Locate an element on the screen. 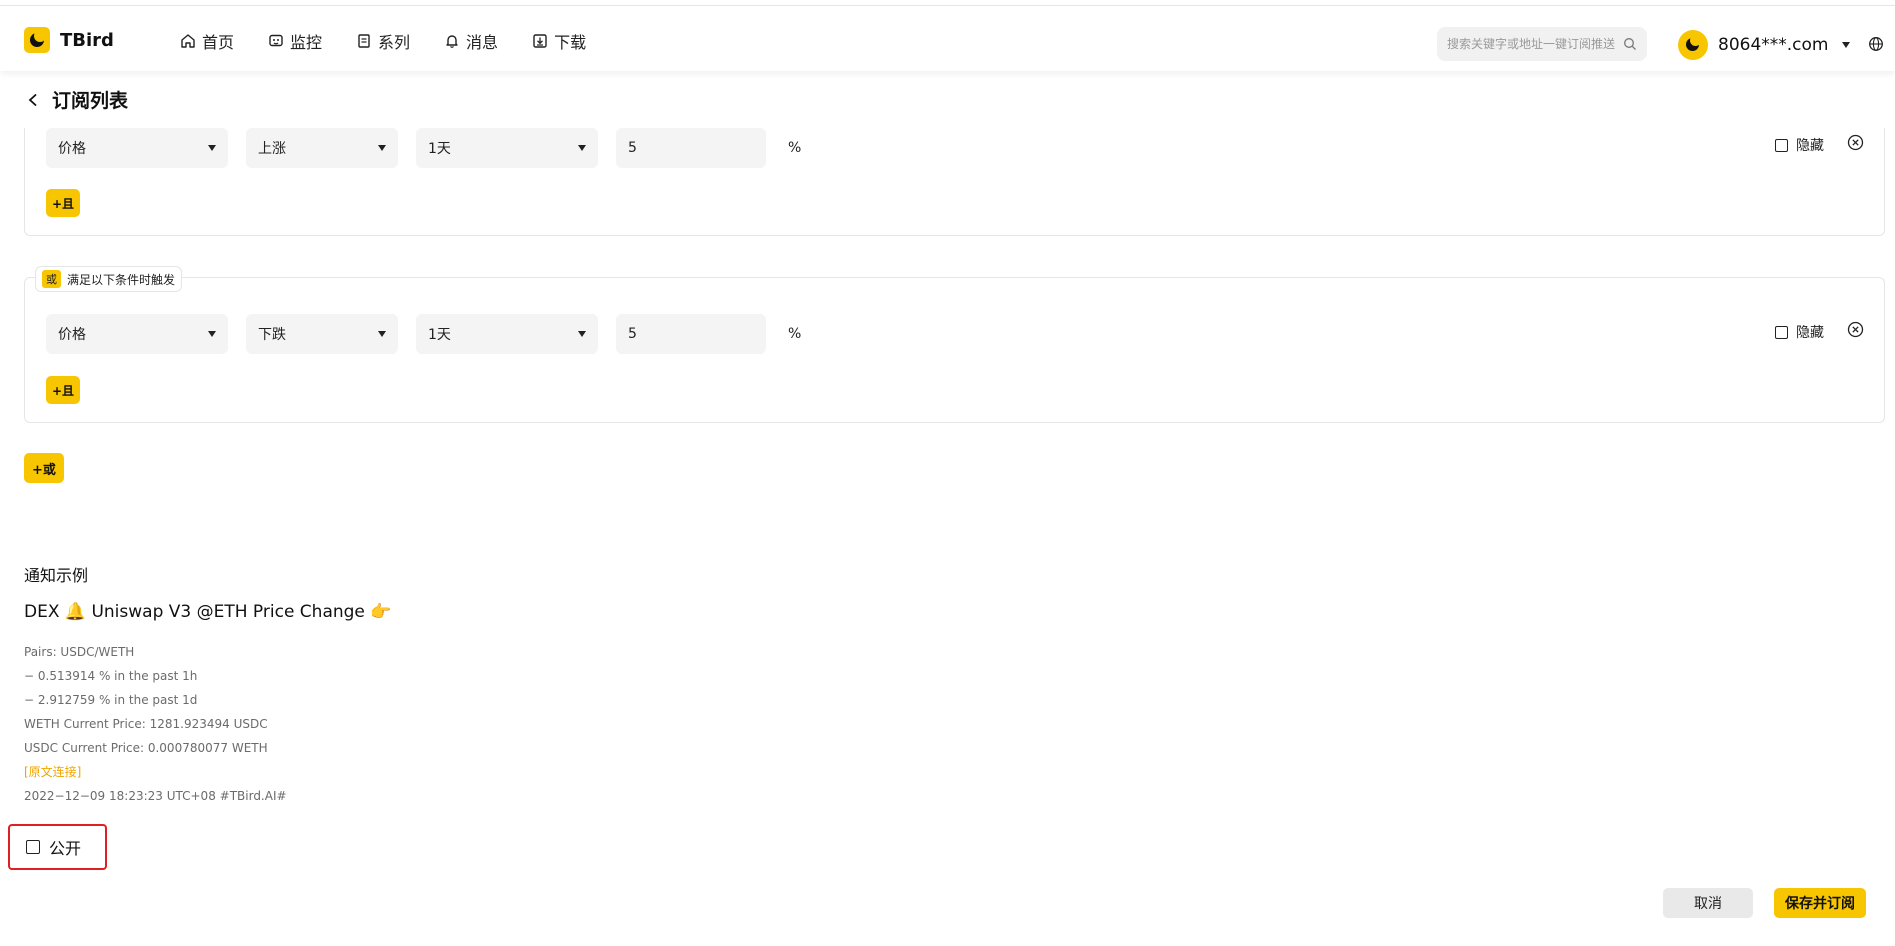 Image resolution: width=1895 pixels, height=946 pixels. condition-row: 价格 下跌 1天 % is located at coordinates (423, 334).